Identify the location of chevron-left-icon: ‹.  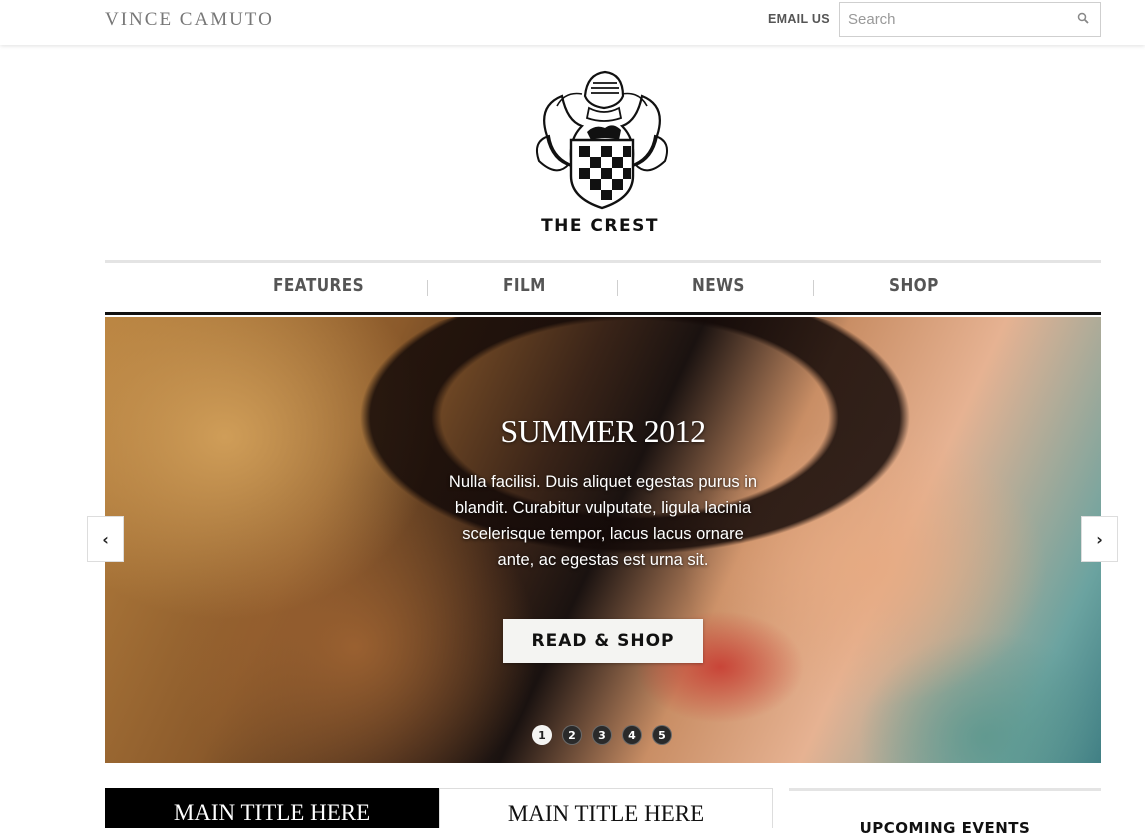
(105, 539).